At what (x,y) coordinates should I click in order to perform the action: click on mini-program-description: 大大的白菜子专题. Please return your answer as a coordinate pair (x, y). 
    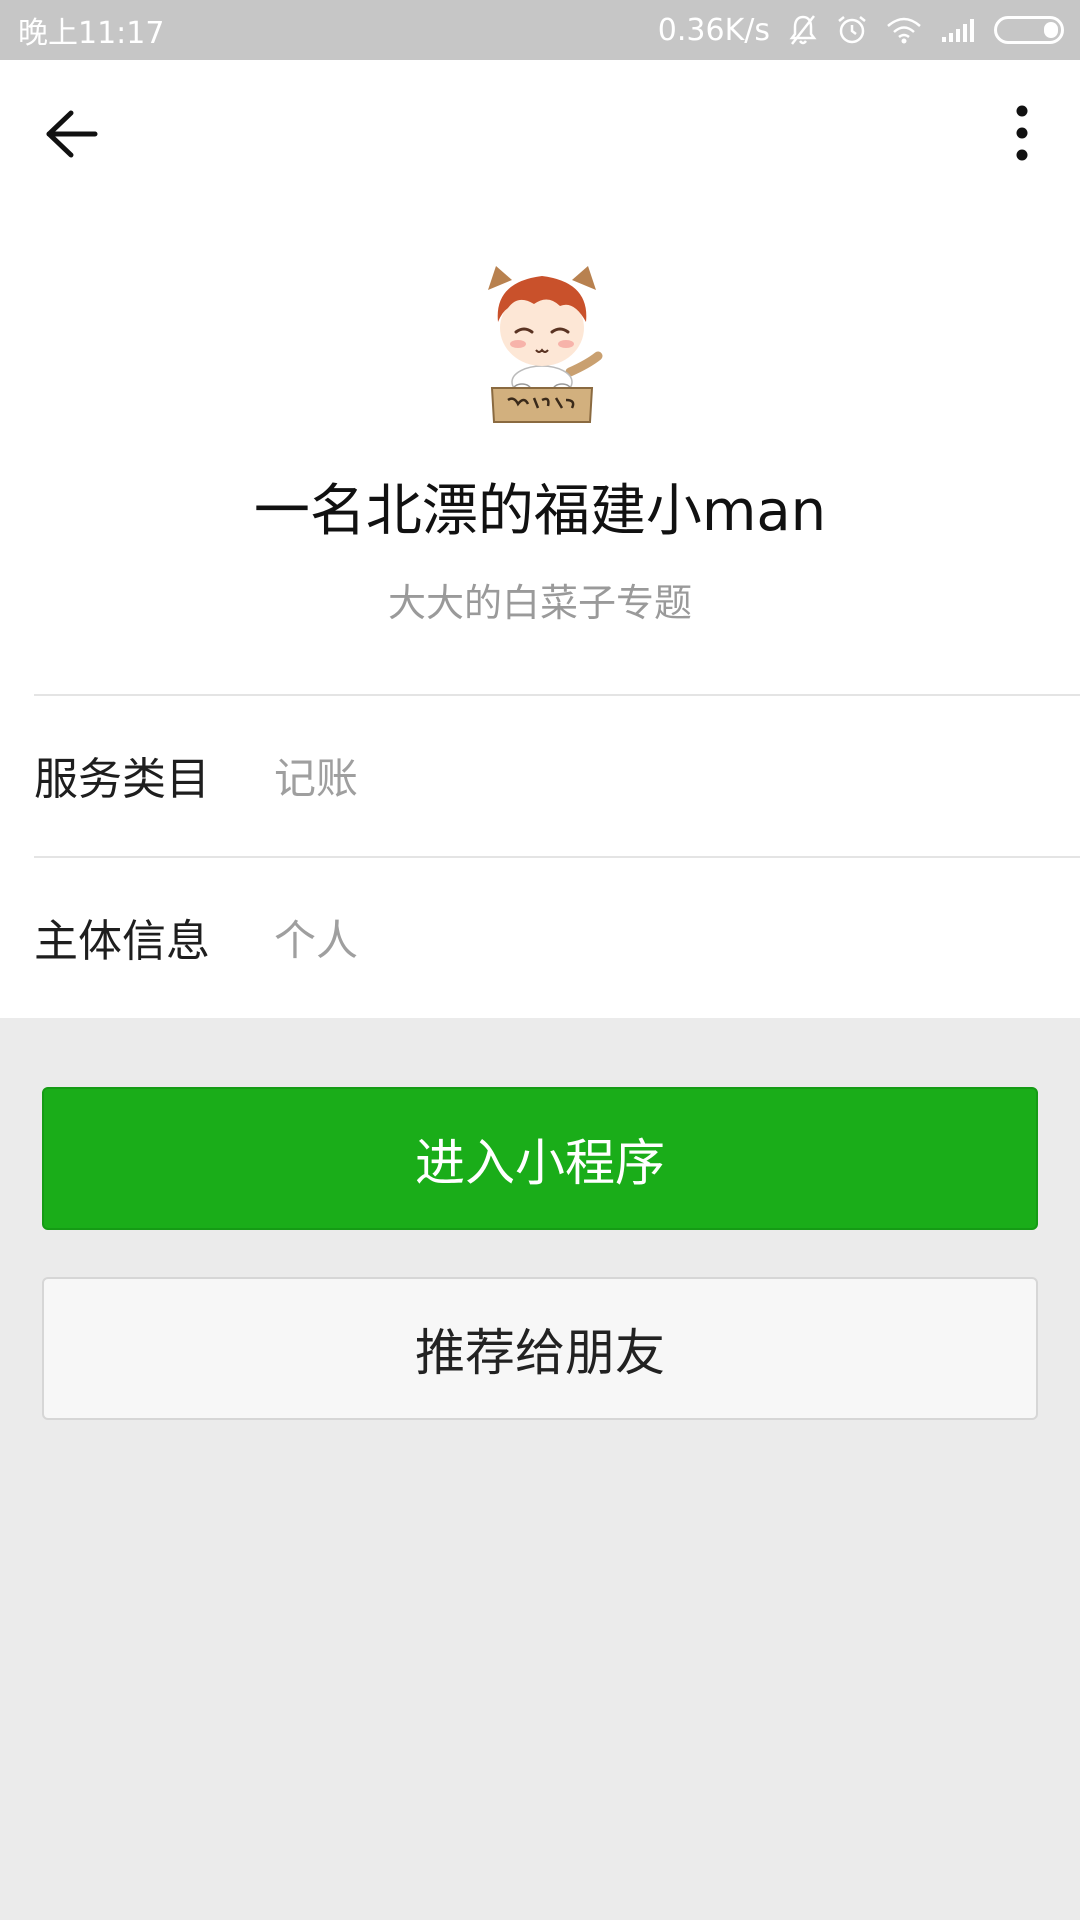
    Looking at the image, I should click on (539, 603).